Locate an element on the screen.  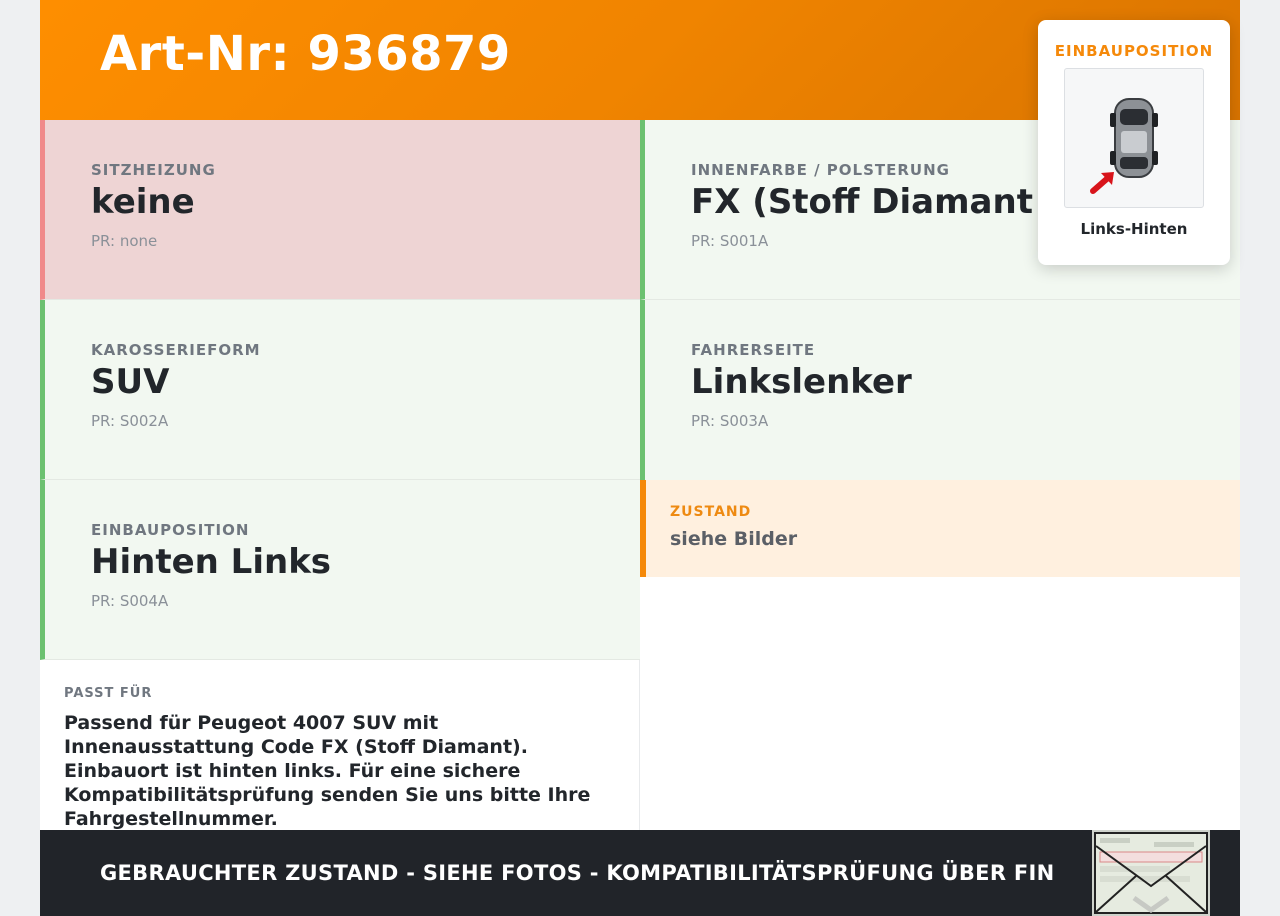
vehicle-document-thumbnail is located at coordinates (1151, 873).